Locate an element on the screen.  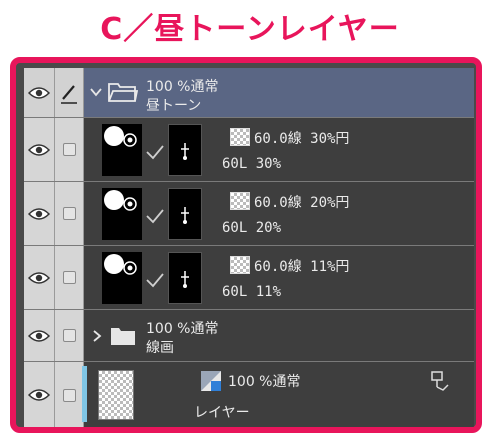
draft-toggle is located at coordinates (69, 92).